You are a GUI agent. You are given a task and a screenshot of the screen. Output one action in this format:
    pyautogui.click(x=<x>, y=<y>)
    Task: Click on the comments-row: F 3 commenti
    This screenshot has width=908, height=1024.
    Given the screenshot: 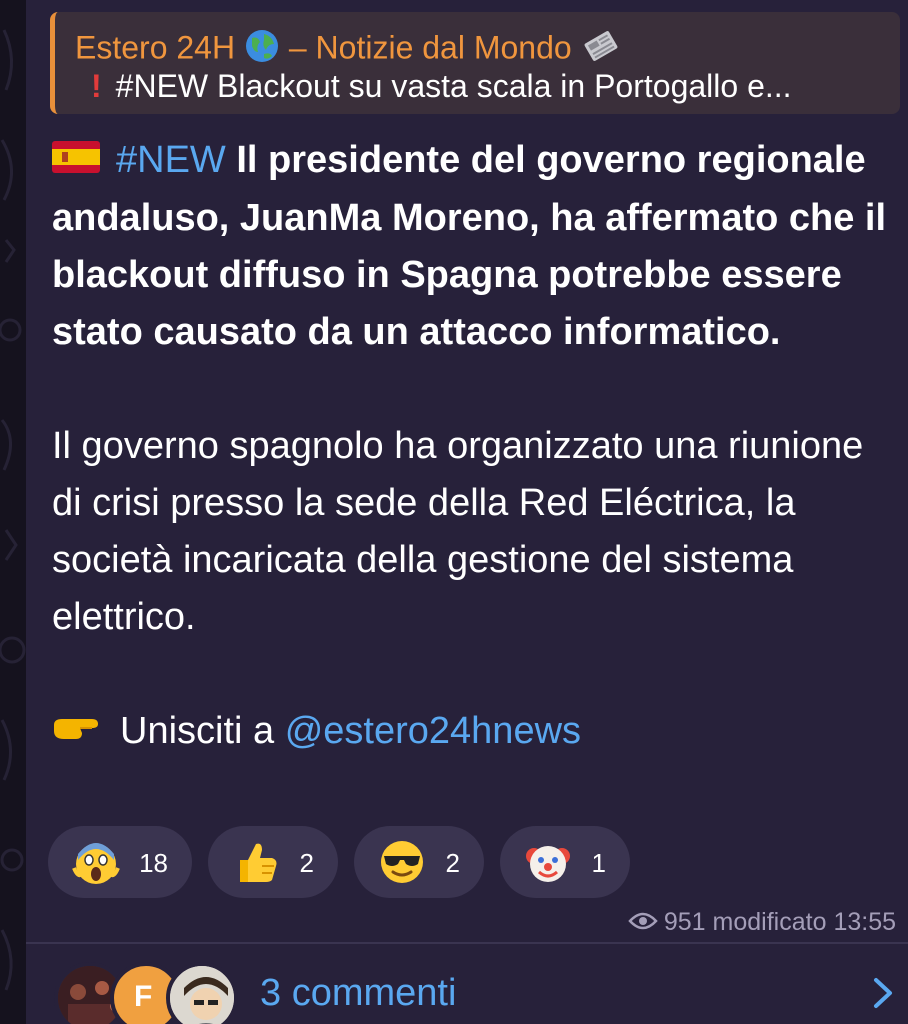 What is the action you would take?
    pyautogui.click(x=467, y=984)
    